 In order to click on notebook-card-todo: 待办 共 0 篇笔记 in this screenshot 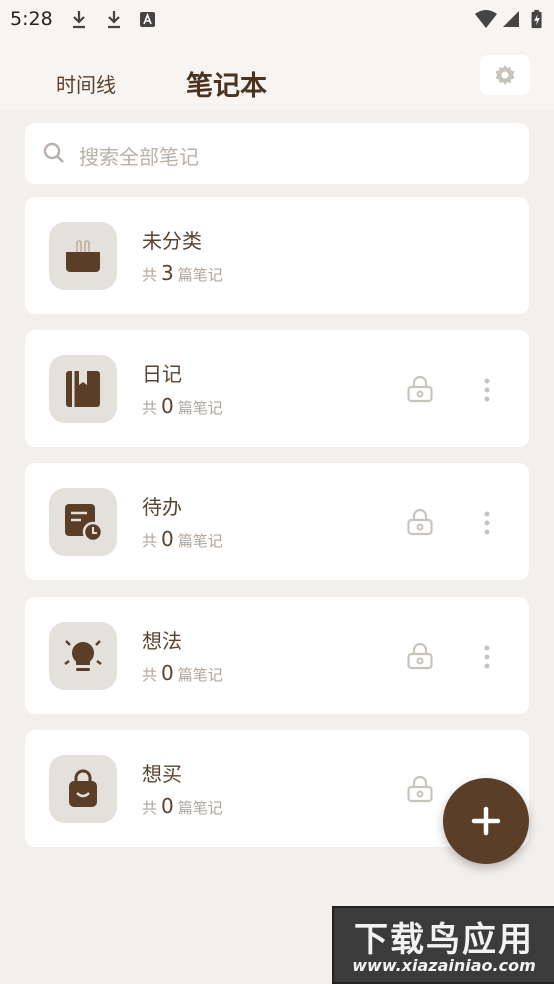, I will do `click(277, 521)`.